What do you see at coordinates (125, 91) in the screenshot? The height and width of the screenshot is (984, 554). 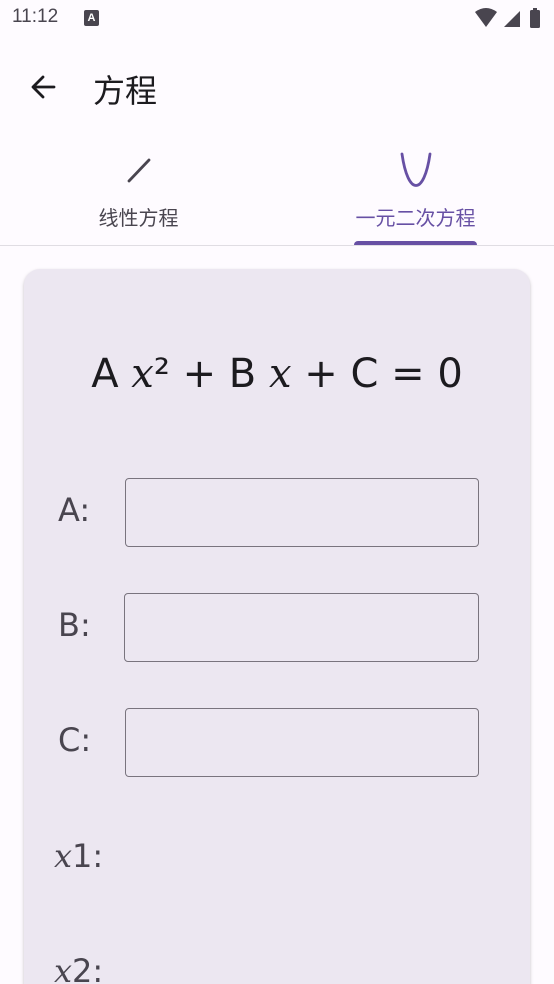 I see `page-title: 方程` at bounding box center [125, 91].